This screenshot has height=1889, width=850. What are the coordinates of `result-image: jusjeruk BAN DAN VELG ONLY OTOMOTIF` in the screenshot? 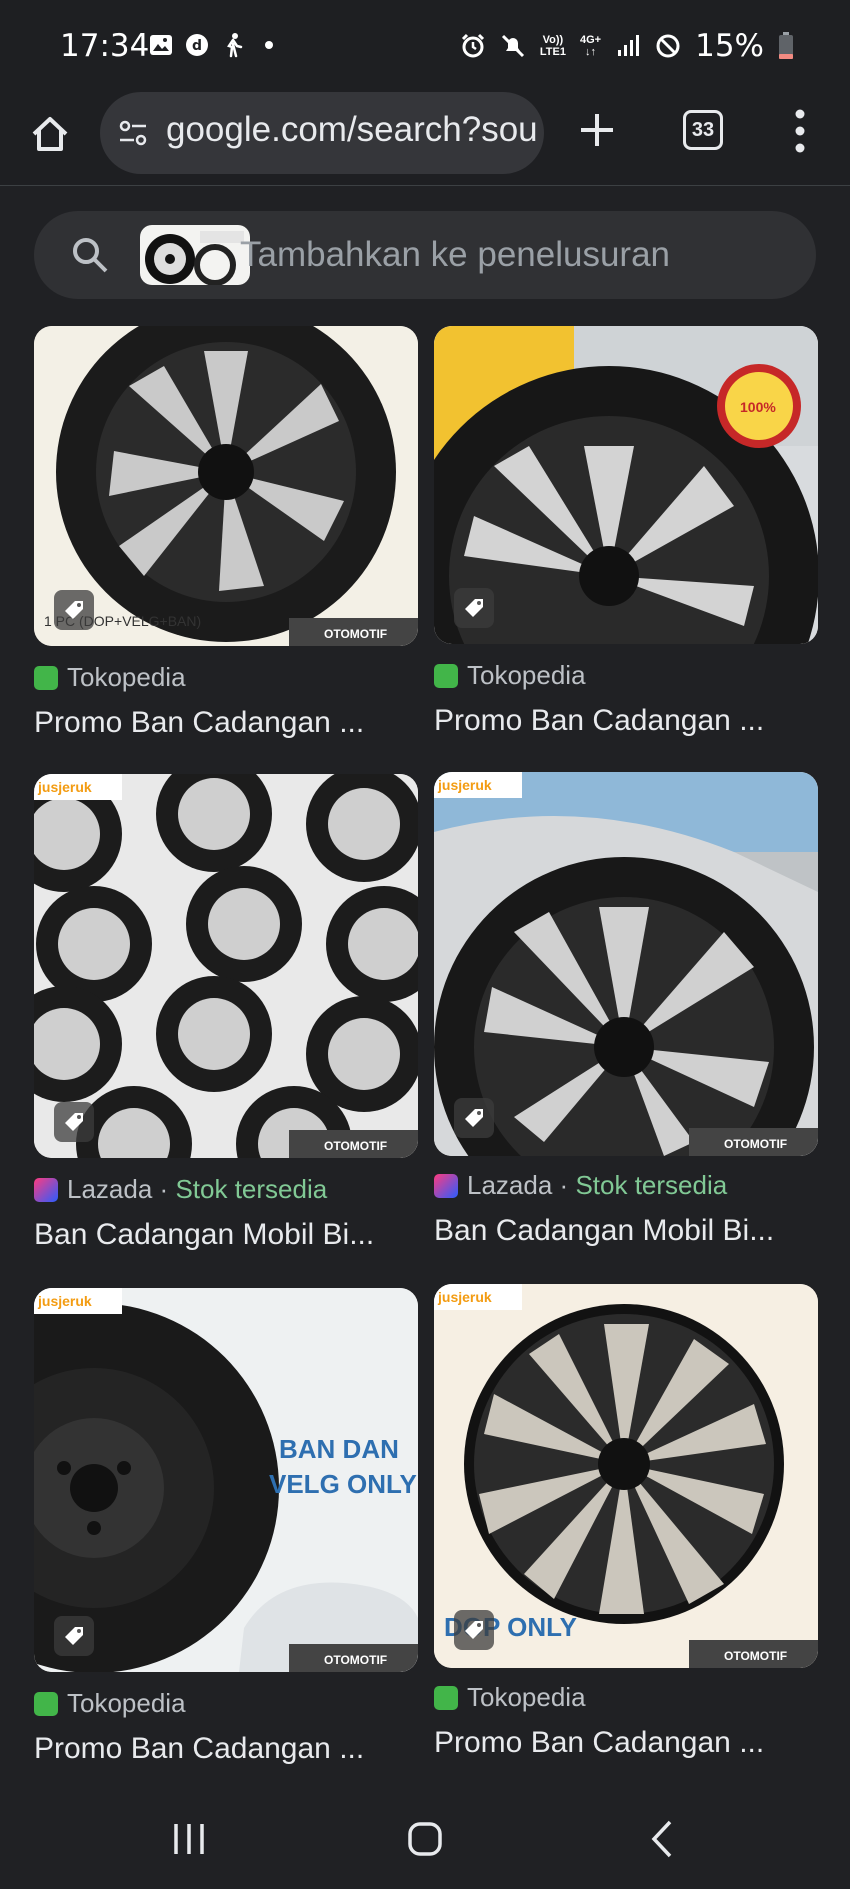 It's located at (226, 1480).